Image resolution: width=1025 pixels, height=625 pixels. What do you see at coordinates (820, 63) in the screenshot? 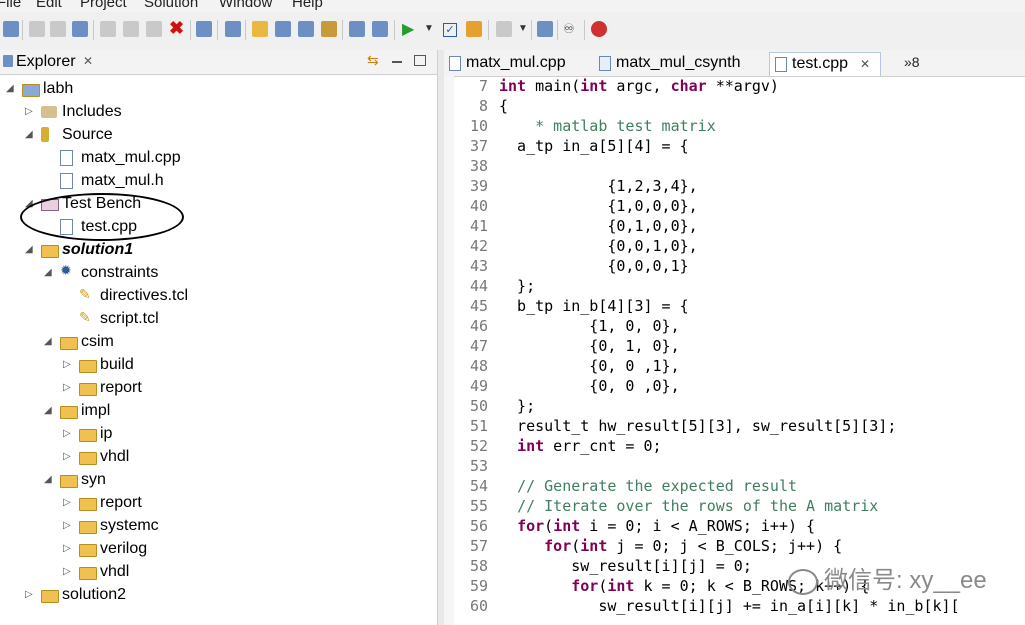
I see `tab-label: test.cpp` at bounding box center [820, 63].